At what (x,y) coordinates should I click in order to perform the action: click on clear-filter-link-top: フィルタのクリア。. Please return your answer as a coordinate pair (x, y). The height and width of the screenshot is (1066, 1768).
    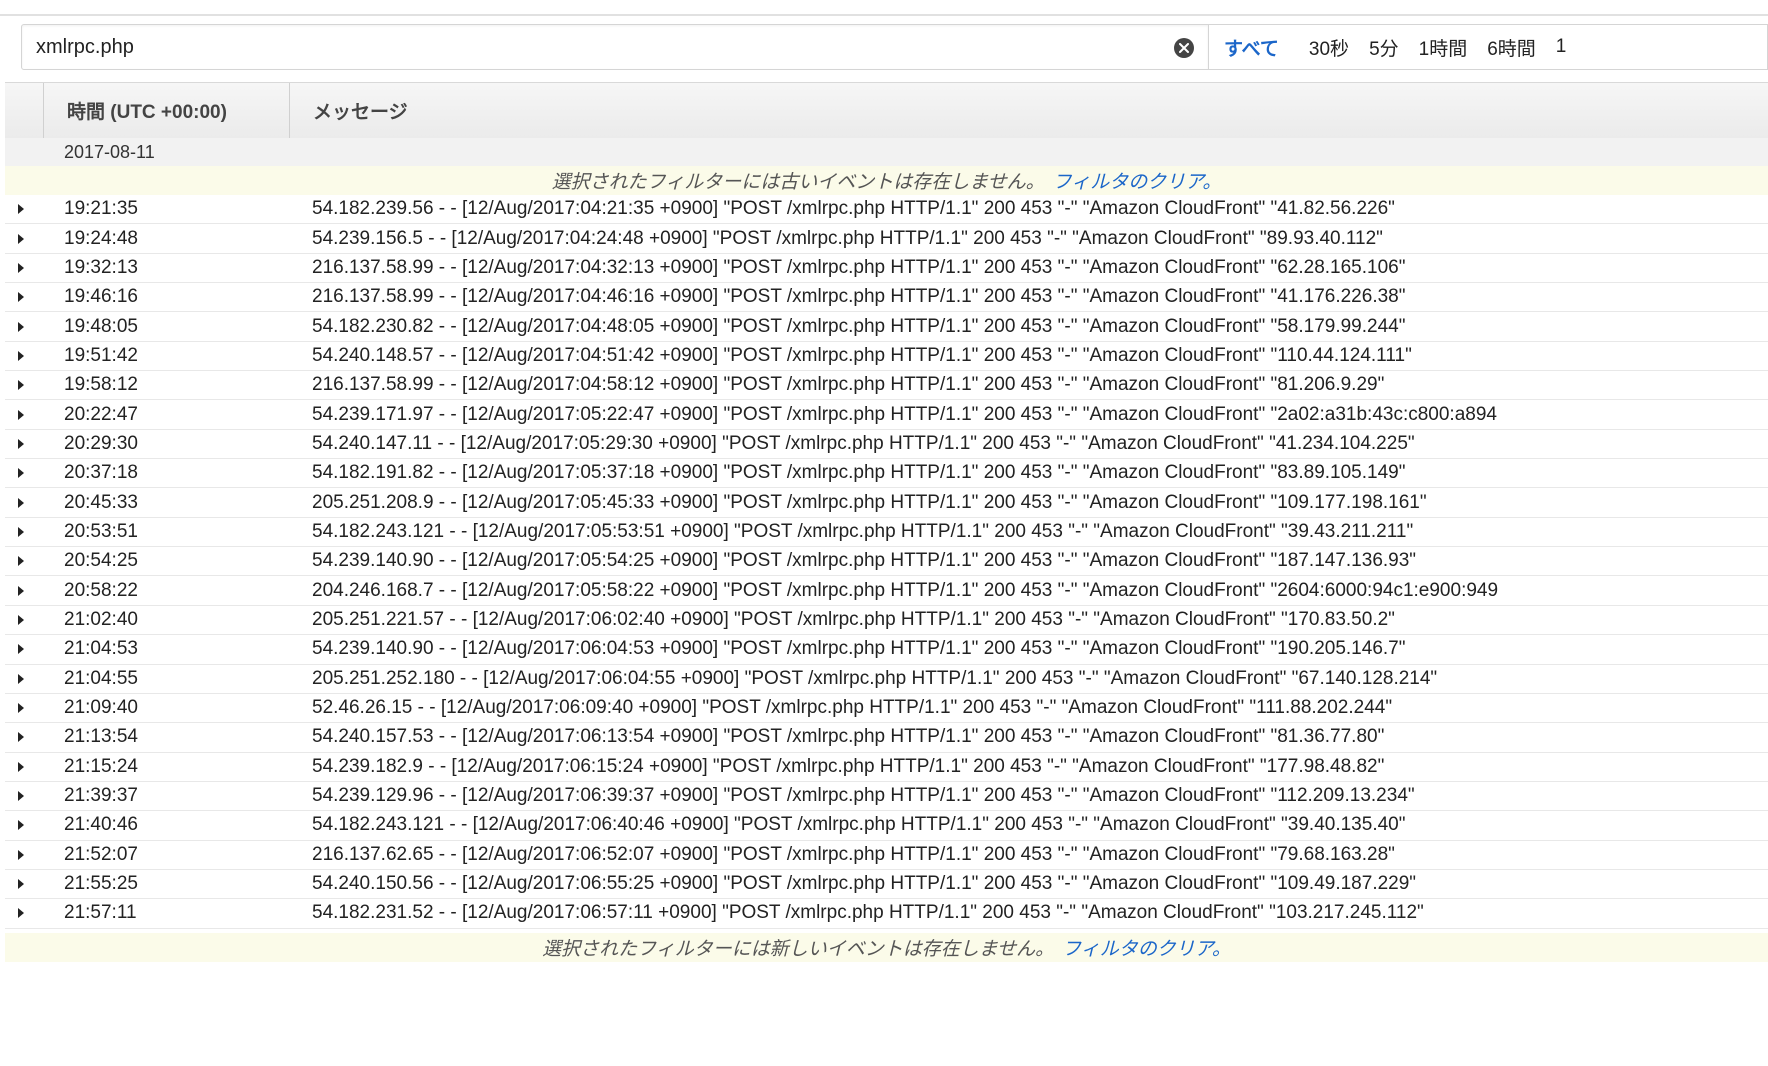
    Looking at the image, I should click on (1137, 180).